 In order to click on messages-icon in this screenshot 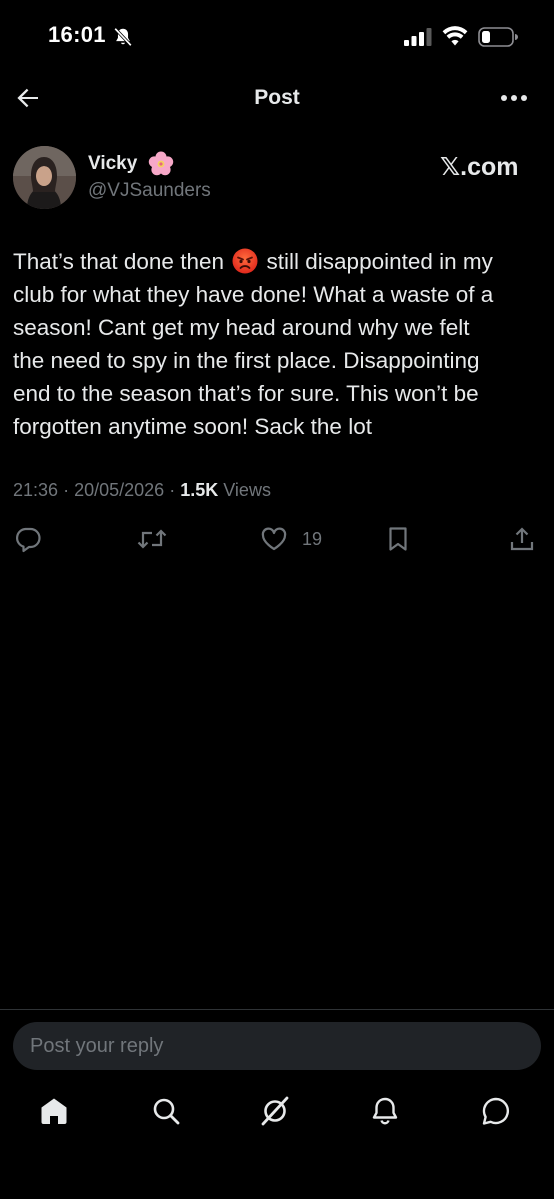, I will do `click(495, 1111)`.